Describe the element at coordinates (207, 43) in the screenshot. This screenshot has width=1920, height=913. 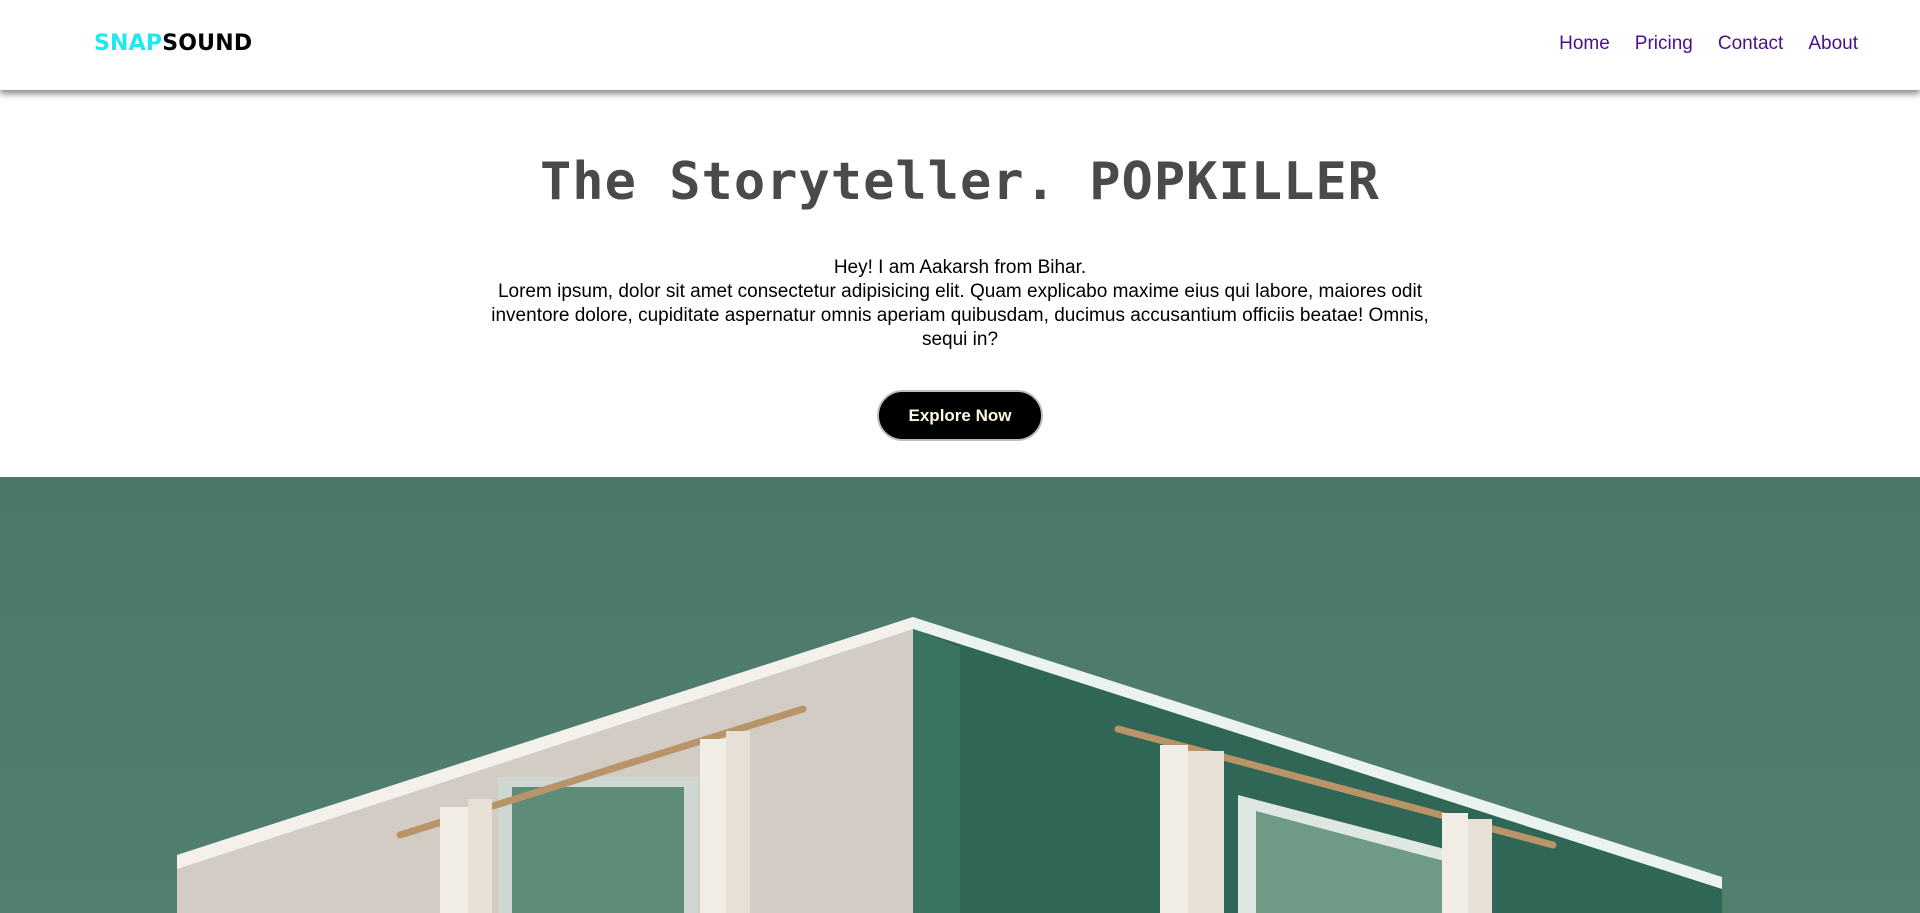
I see `brand-logo-sound: SOUND` at that location.